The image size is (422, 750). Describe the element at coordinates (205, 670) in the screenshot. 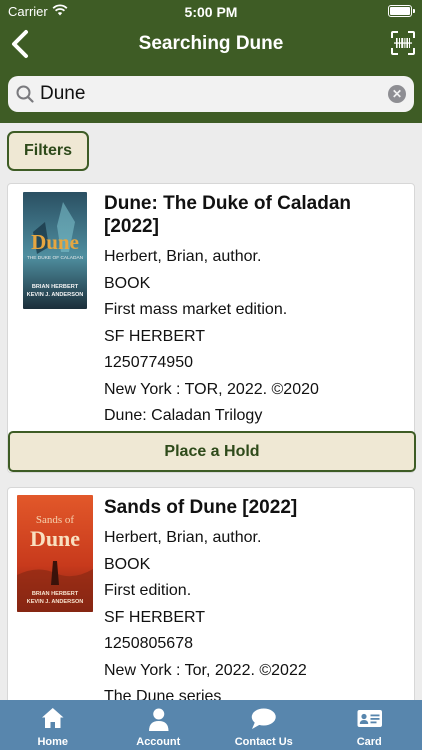

I see `book-publication: New York : Tor, 2022. ©2022` at that location.